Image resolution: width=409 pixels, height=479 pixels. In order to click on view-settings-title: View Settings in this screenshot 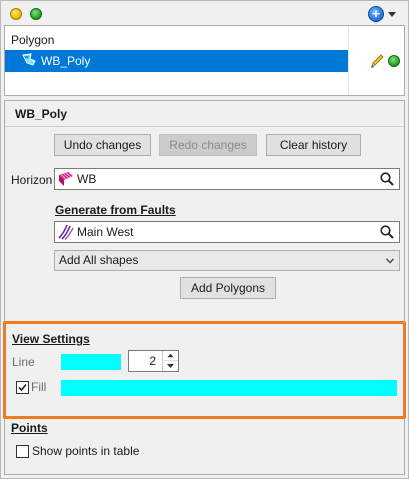, I will do `click(51, 339)`.